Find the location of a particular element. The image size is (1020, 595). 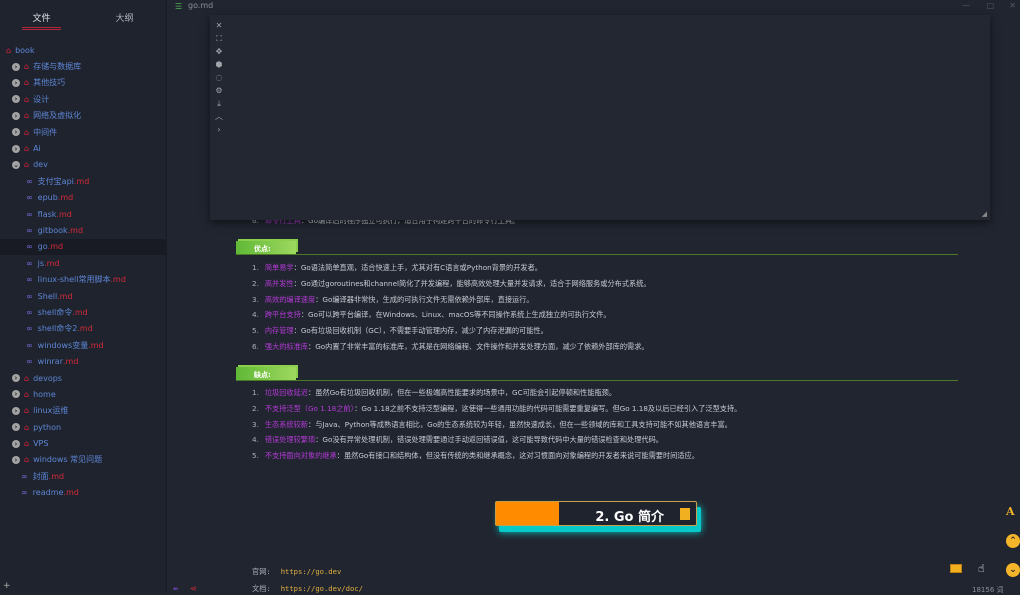

file-name: go.md is located at coordinates (201, 5).